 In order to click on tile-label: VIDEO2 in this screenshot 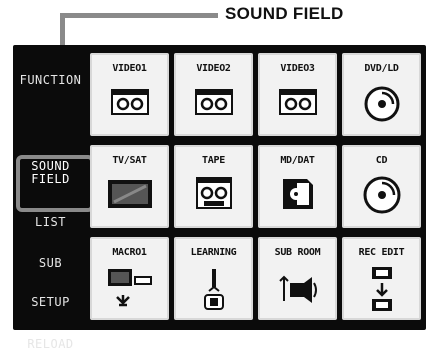, I will do `click(213, 68)`.